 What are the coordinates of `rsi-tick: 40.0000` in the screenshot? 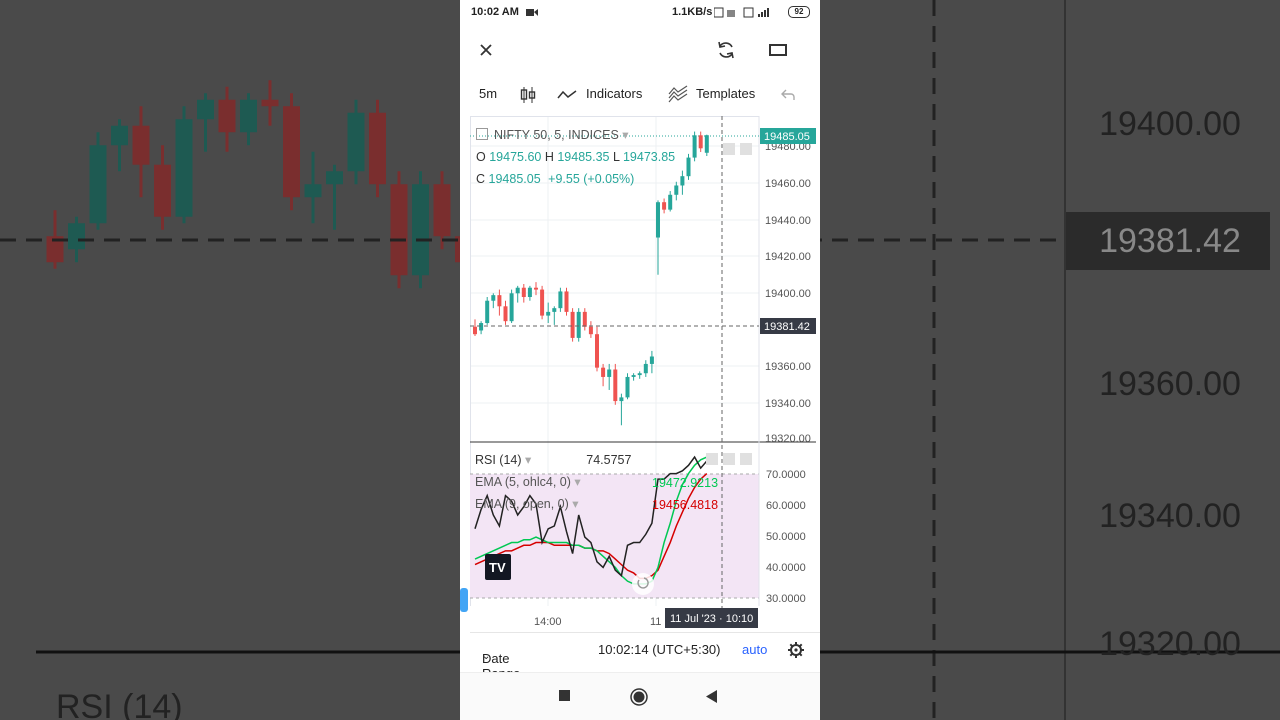 It's located at (786, 568).